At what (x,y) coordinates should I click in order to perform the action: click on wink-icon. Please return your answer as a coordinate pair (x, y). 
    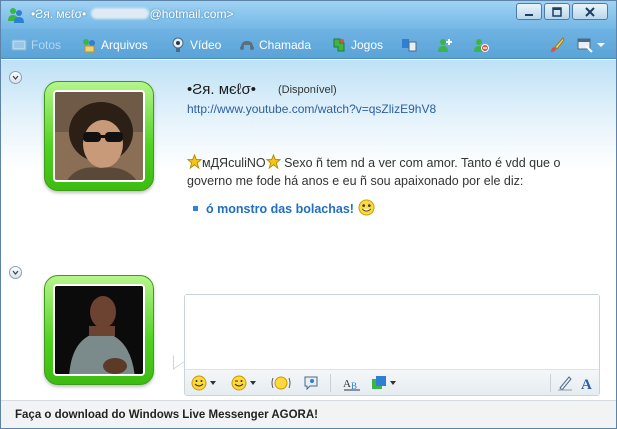
    Looking at the image, I should click on (239, 383).